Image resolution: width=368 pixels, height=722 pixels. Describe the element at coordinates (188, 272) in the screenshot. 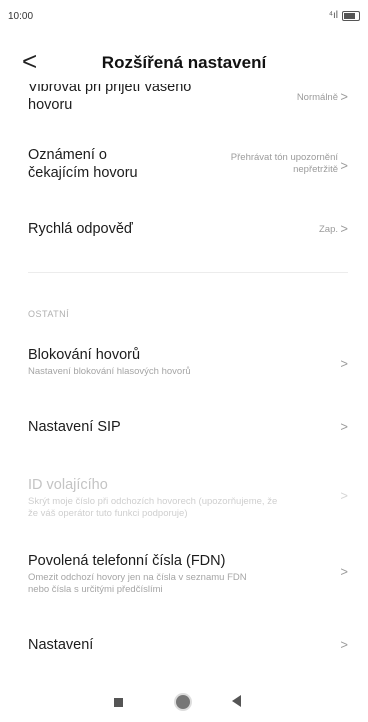

I see `section-divider` at that location.